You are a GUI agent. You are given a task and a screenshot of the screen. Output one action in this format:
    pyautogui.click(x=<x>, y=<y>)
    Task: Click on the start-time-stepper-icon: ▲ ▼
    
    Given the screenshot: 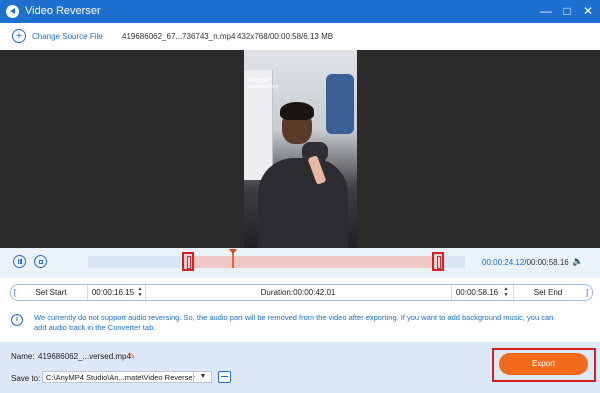 What is the action you would take?
    pyautogui.click(x=140, y=292)
    